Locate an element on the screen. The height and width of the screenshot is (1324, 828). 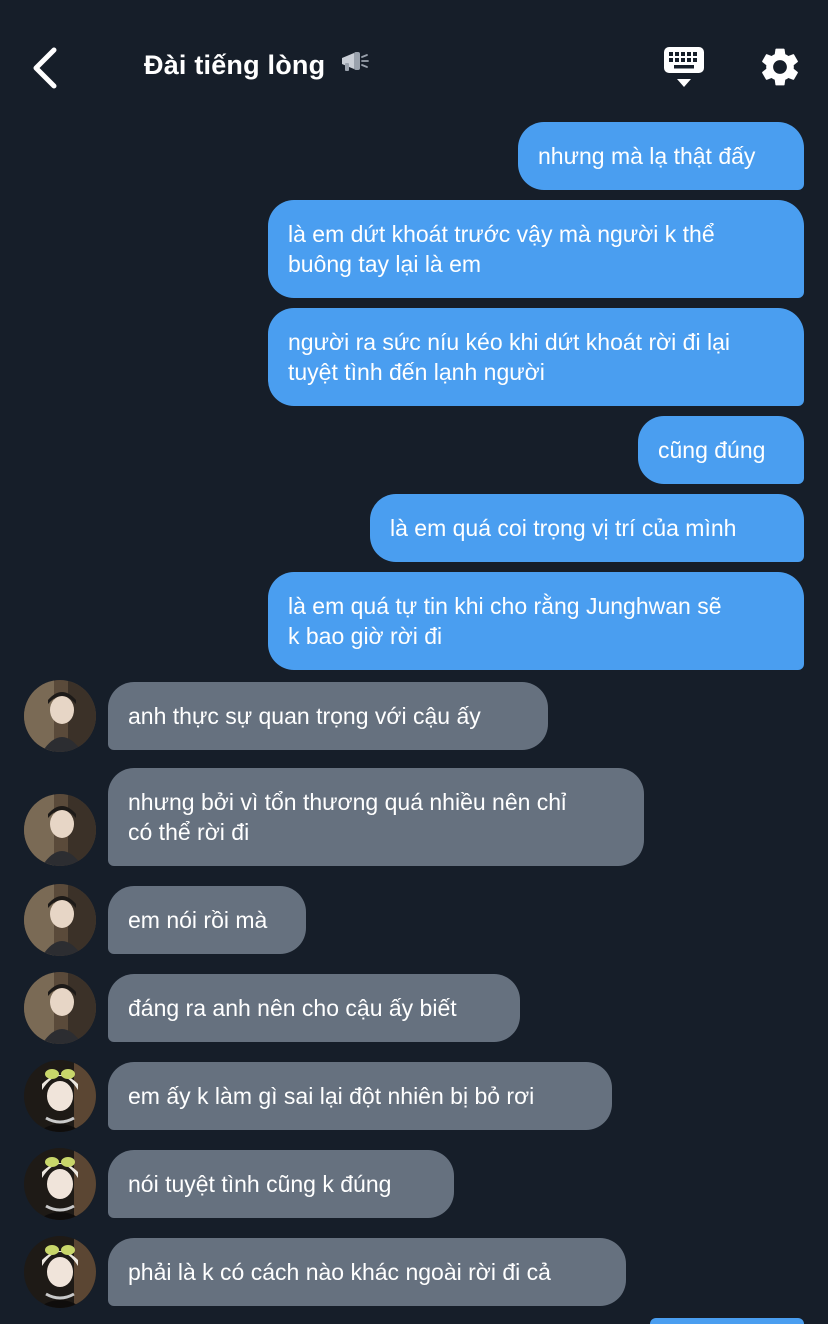
chat-title: Đài tiếng lòng is located at coordinates (256, 66).